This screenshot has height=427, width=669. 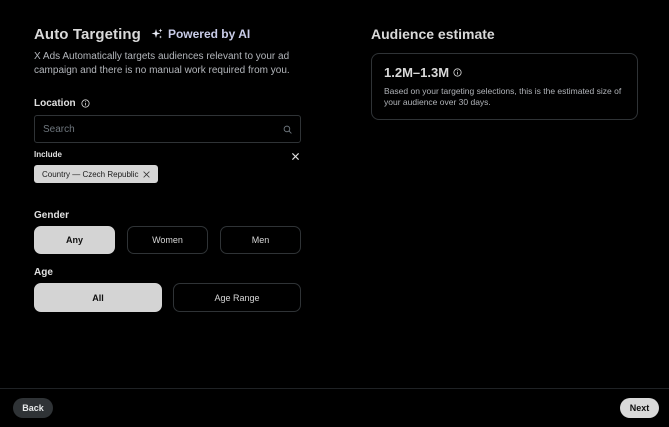 I want to click on sparkle-icon, so click(x=157, y=33).